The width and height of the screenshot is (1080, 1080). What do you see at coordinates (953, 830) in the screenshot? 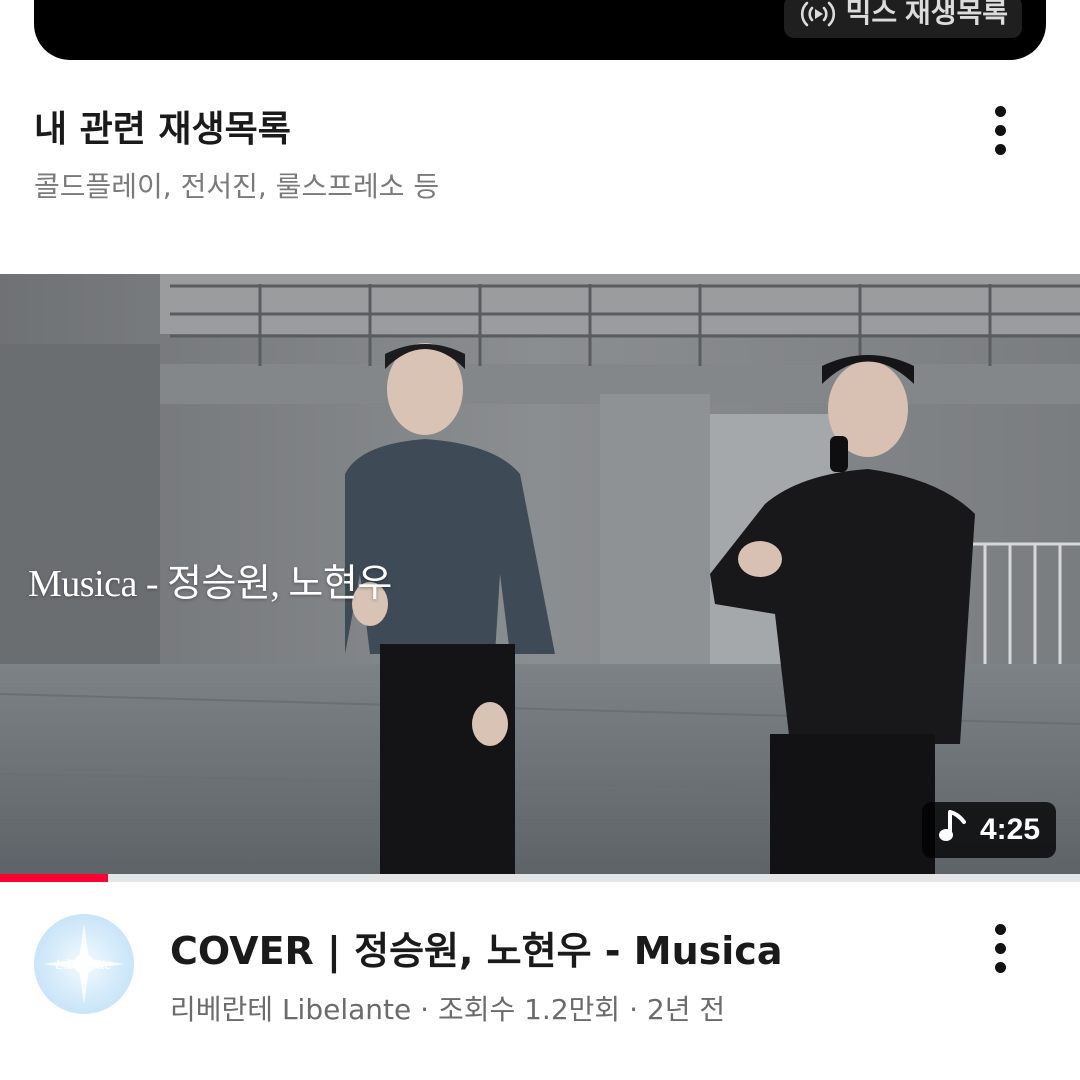
I see `music-note-icon` at bounding box center [953, 830].